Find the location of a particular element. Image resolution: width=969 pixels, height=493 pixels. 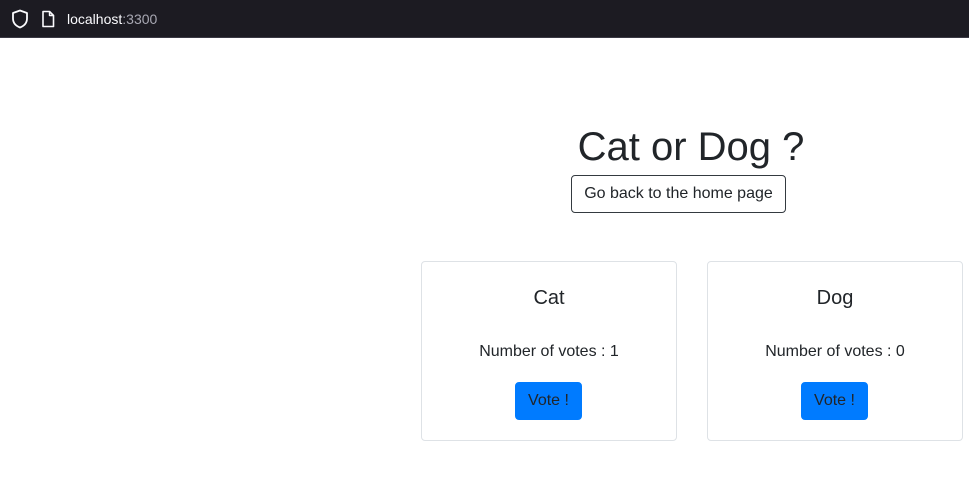

url-host: localhost is located at coordinates (95, 19).